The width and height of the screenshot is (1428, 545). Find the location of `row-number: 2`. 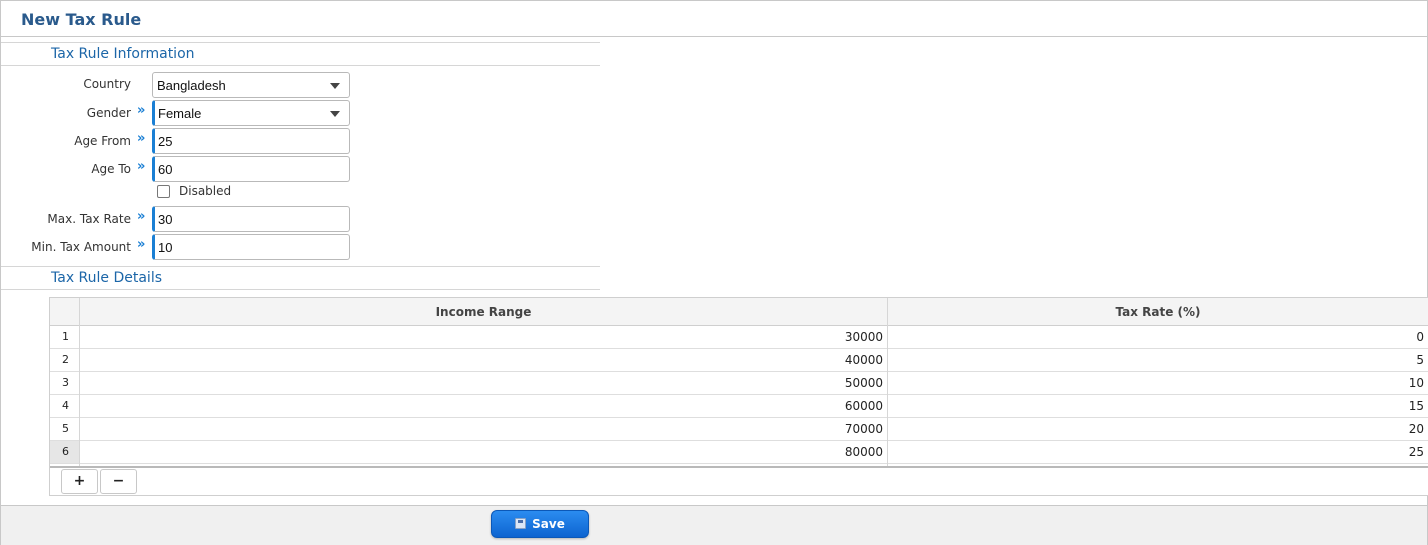

row-number: 2 is located at coordinates (64, 360).